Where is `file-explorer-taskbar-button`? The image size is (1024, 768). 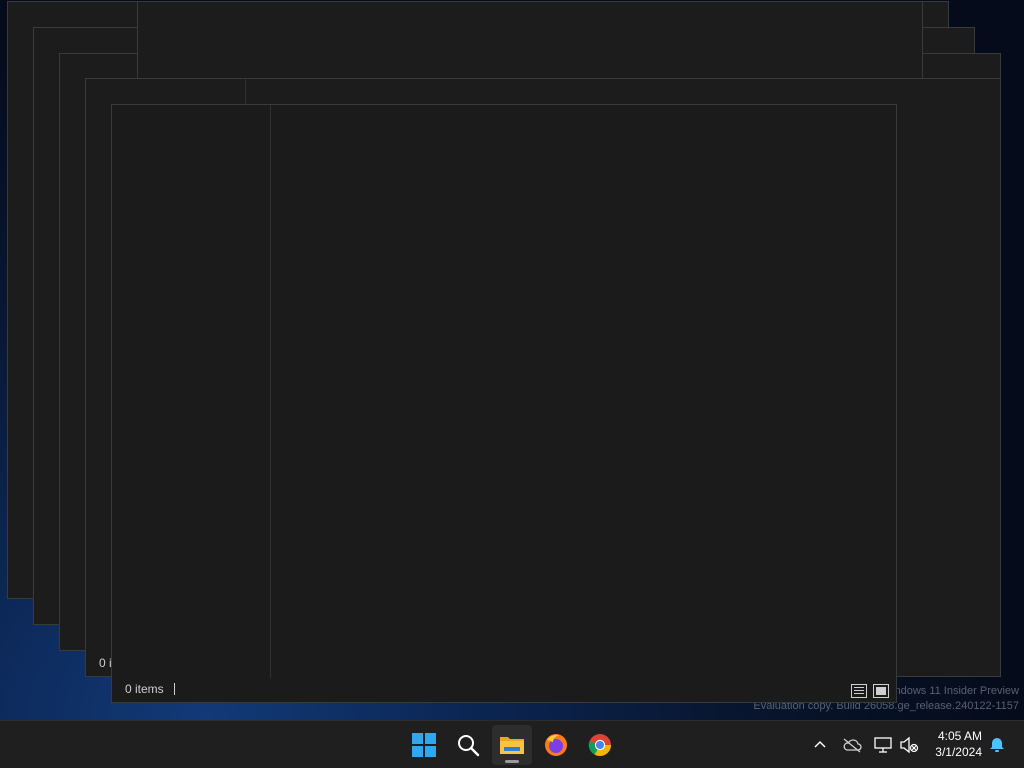 file-explorer-taskbar-button is located at coordinates (512, 745).